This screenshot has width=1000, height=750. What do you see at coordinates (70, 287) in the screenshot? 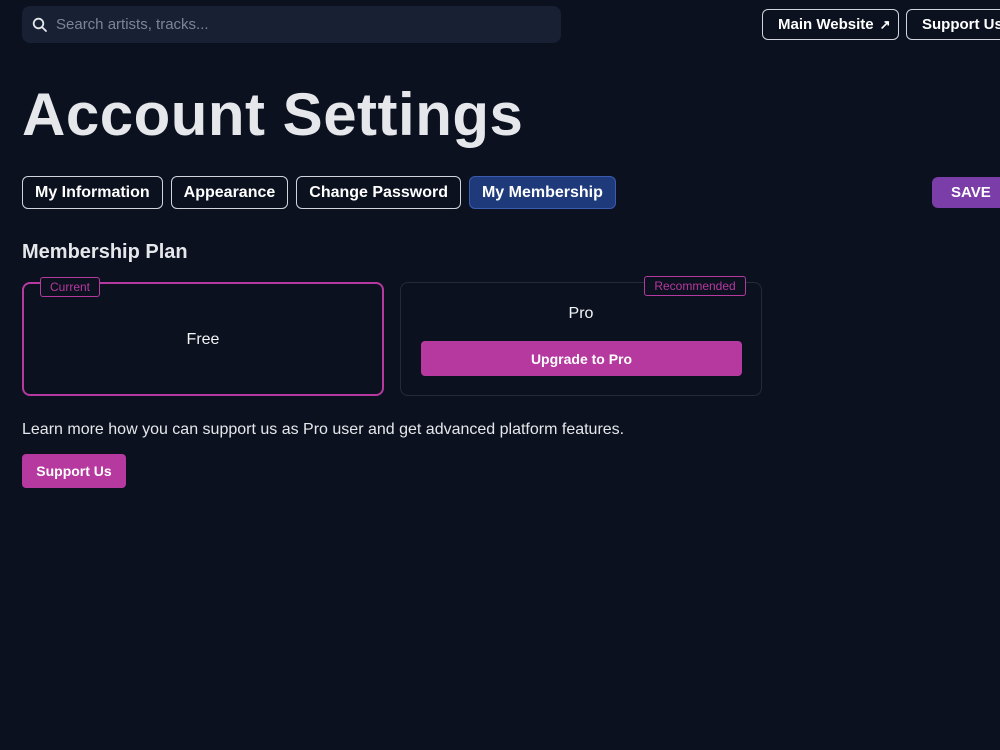
I see `current-badge: Current` at bounding box center [70, 287].